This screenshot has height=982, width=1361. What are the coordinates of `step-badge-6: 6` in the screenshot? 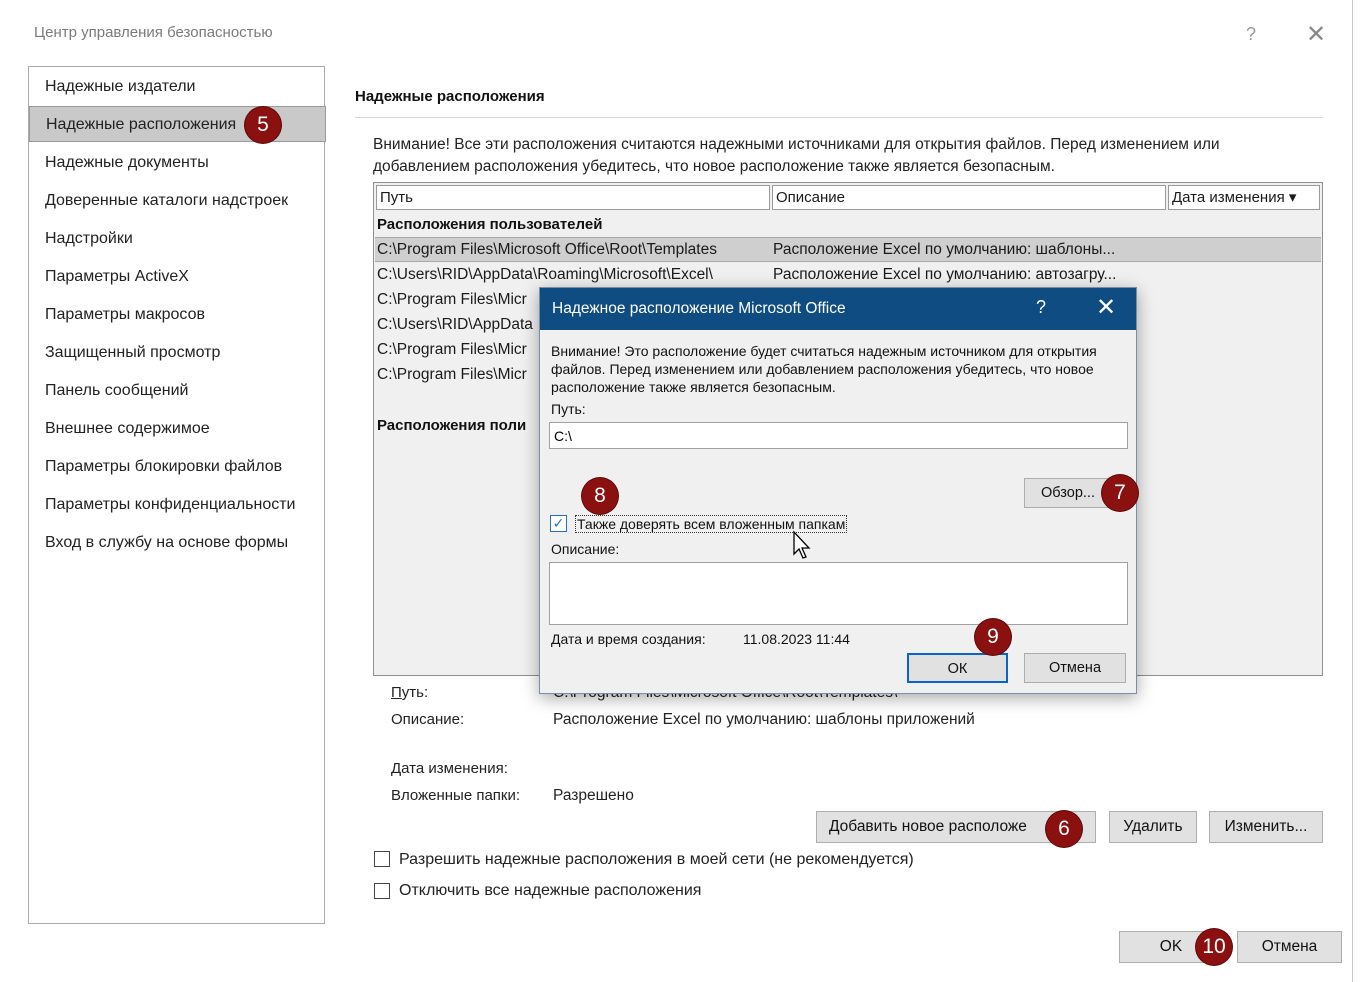 It's located at (1064, 829).